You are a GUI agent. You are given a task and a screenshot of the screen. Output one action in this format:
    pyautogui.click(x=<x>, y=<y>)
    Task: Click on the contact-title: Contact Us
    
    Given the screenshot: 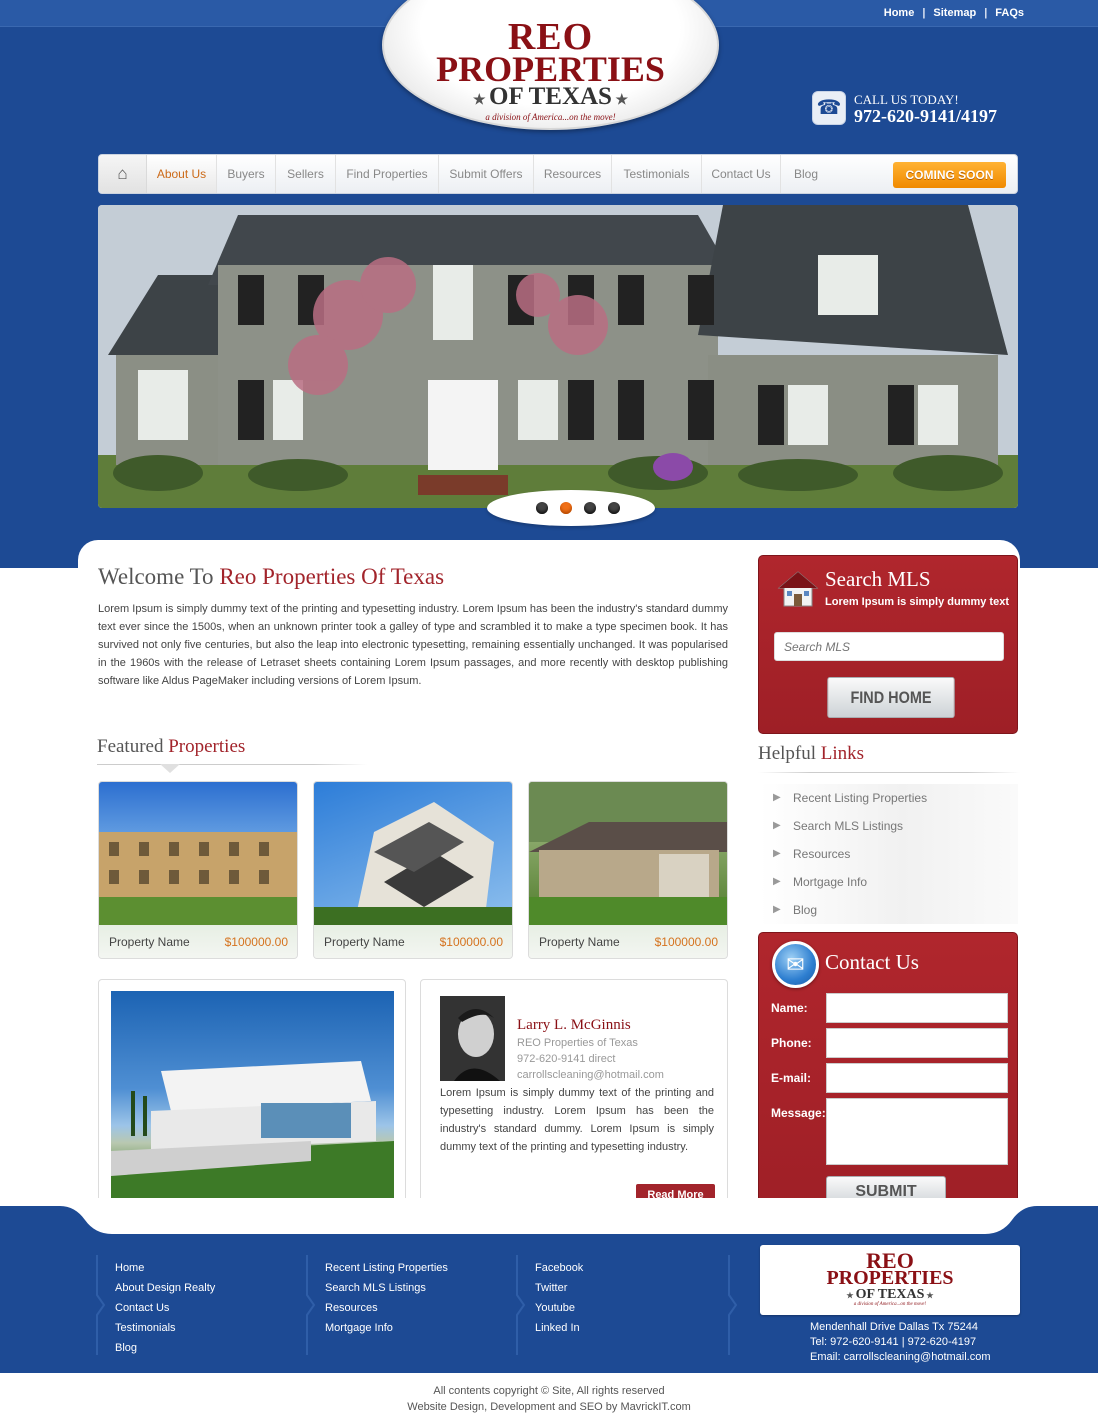 What is the action you would take?
    pyautogui.click(x=872, y=962)
    